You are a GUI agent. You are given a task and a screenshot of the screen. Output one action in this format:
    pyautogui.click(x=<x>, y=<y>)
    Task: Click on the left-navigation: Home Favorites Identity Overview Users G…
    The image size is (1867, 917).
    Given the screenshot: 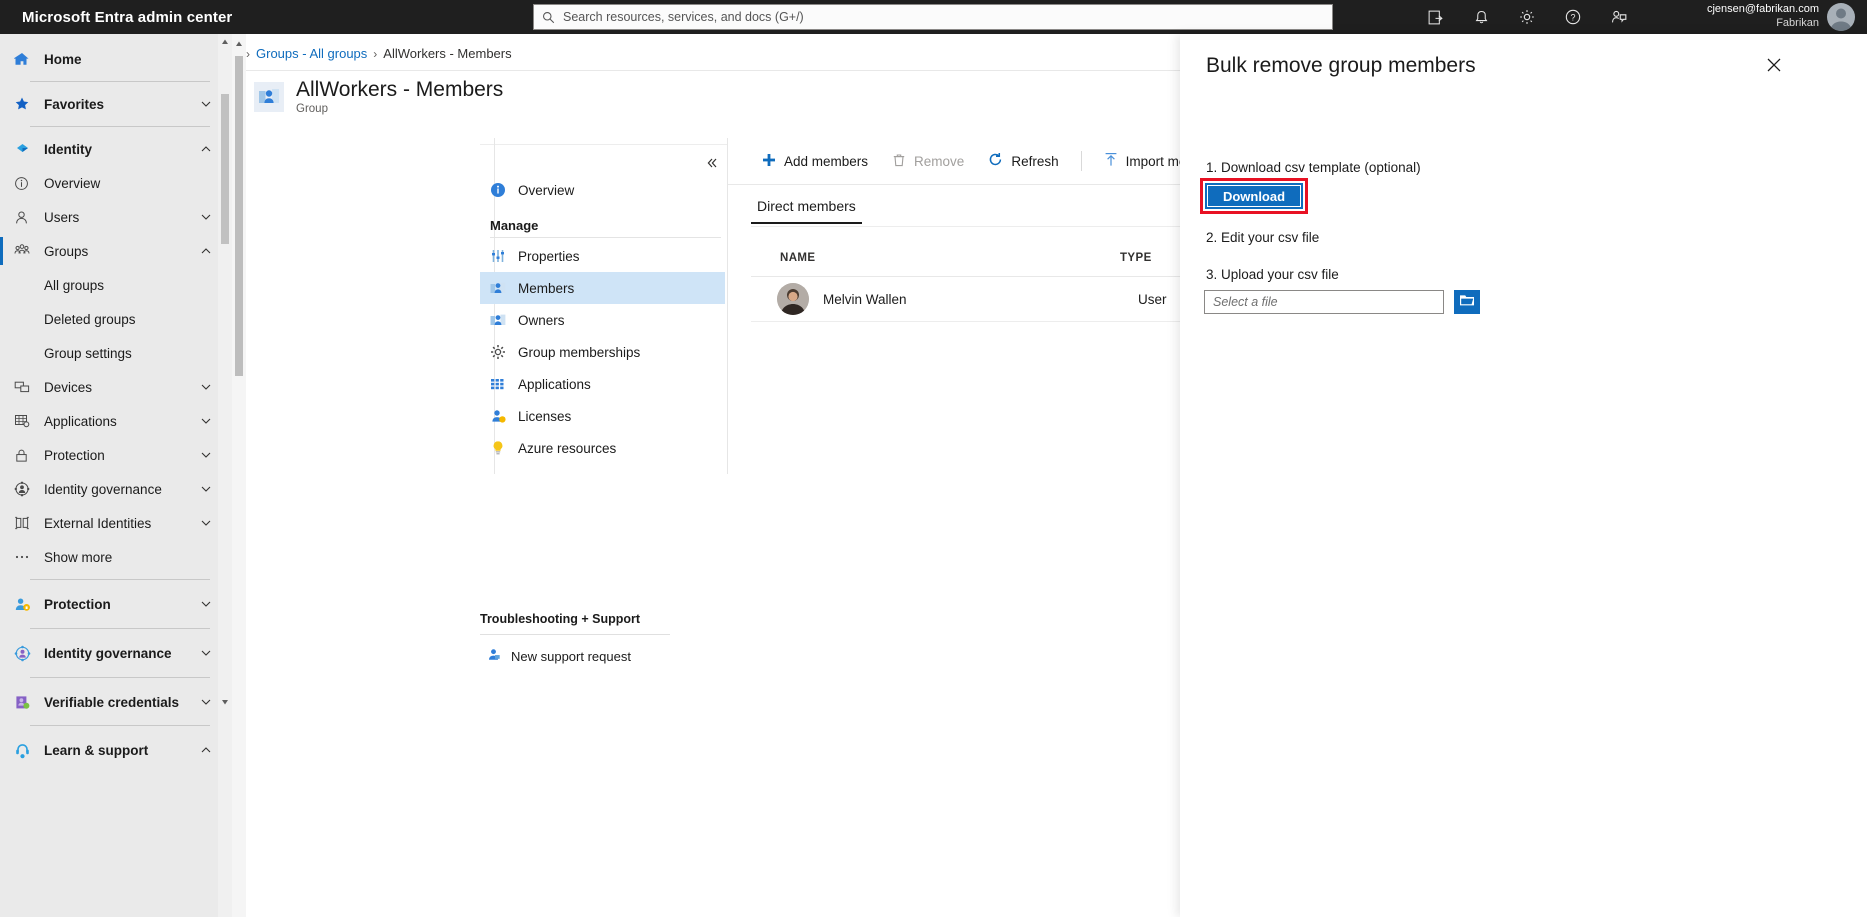 What is the action you would take?
    pyautogui.click(x=116, y=475)
    